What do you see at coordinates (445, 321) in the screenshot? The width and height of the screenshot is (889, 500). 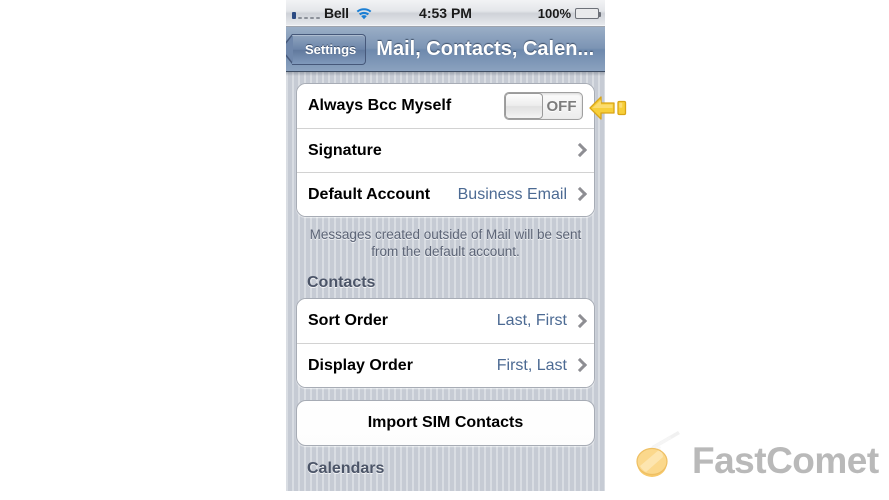 I see `row-sort-order: Sort Order Last, First` at bounding box center [445, 321].